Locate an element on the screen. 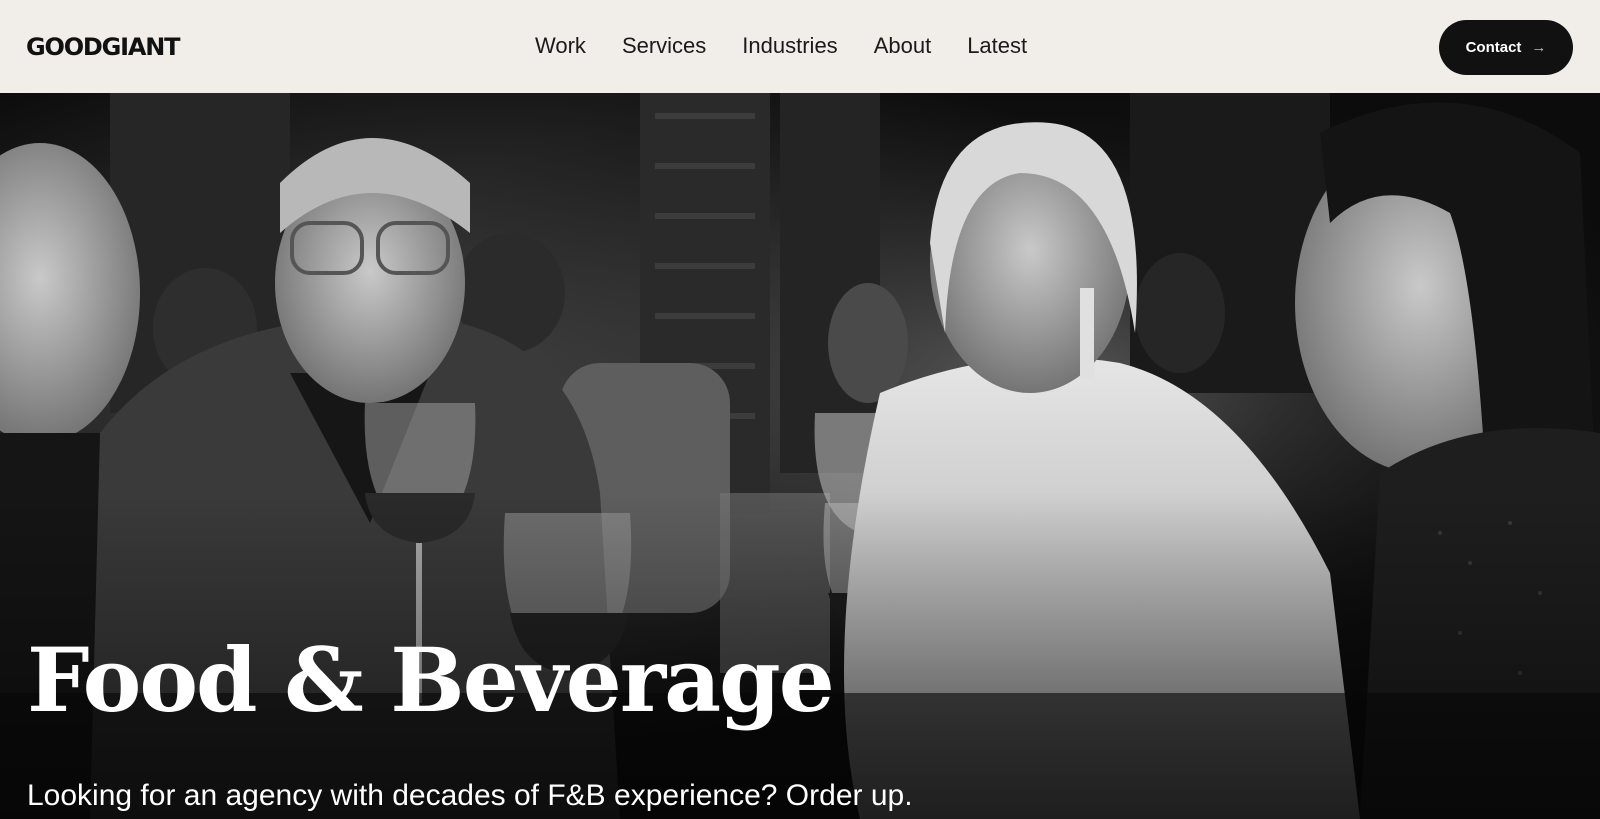 The height and width of the screenshot is (819, 1600). main-nav: Work Services Industries About Latest is located at coordinates (781, 46).